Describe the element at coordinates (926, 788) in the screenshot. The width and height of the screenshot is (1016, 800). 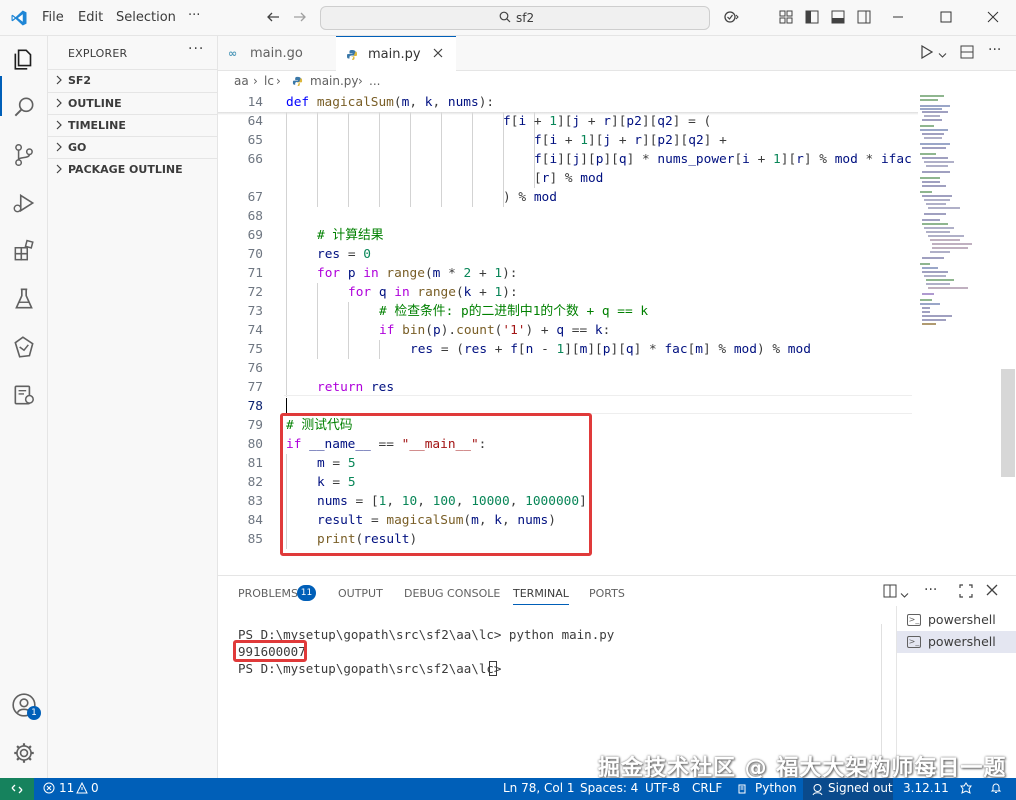
I see `python-version: 3.12.11` at that location.